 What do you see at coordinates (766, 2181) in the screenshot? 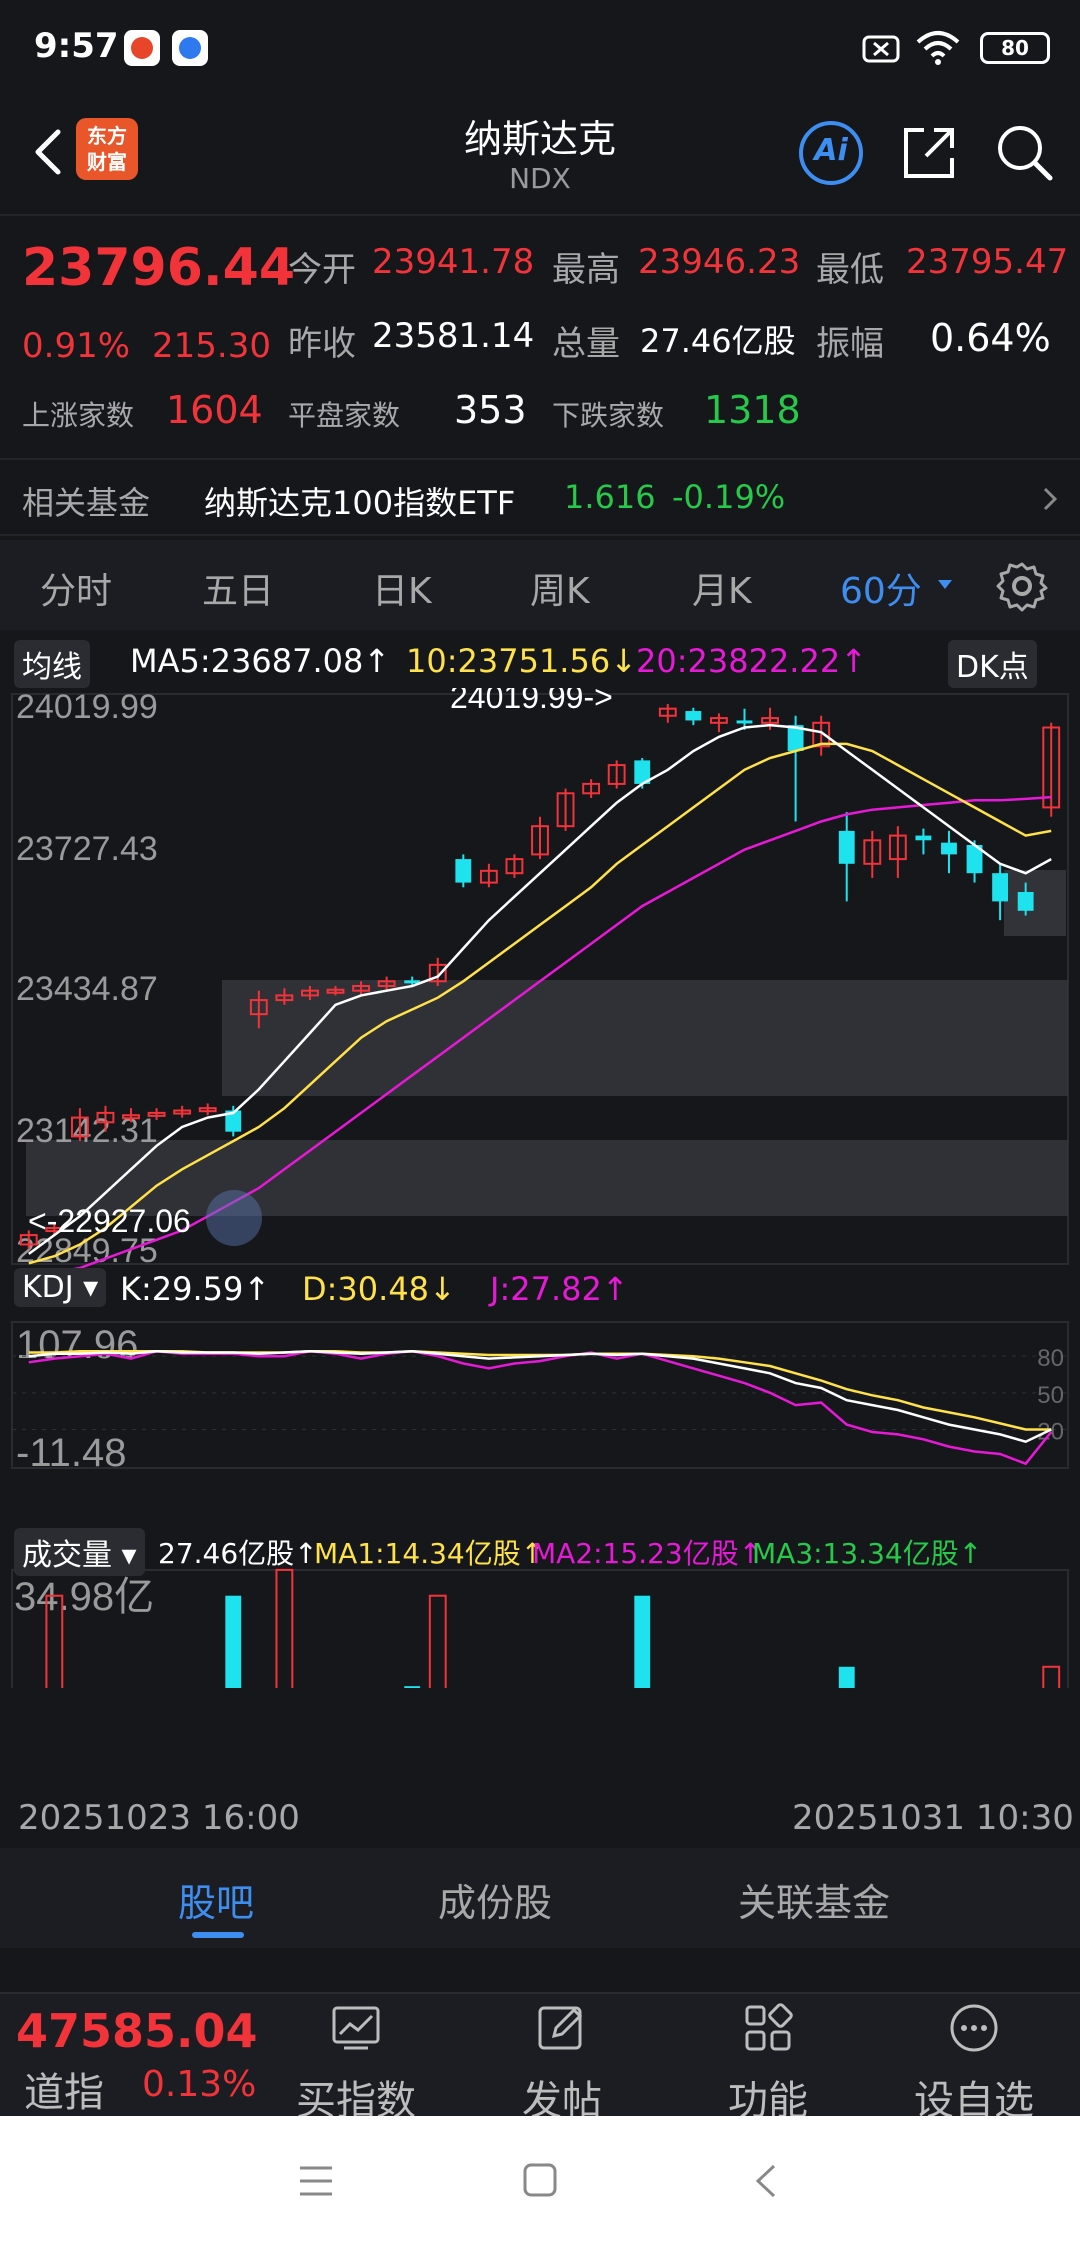
I see `back-nav-icon` at bounding box center [766, 2181].